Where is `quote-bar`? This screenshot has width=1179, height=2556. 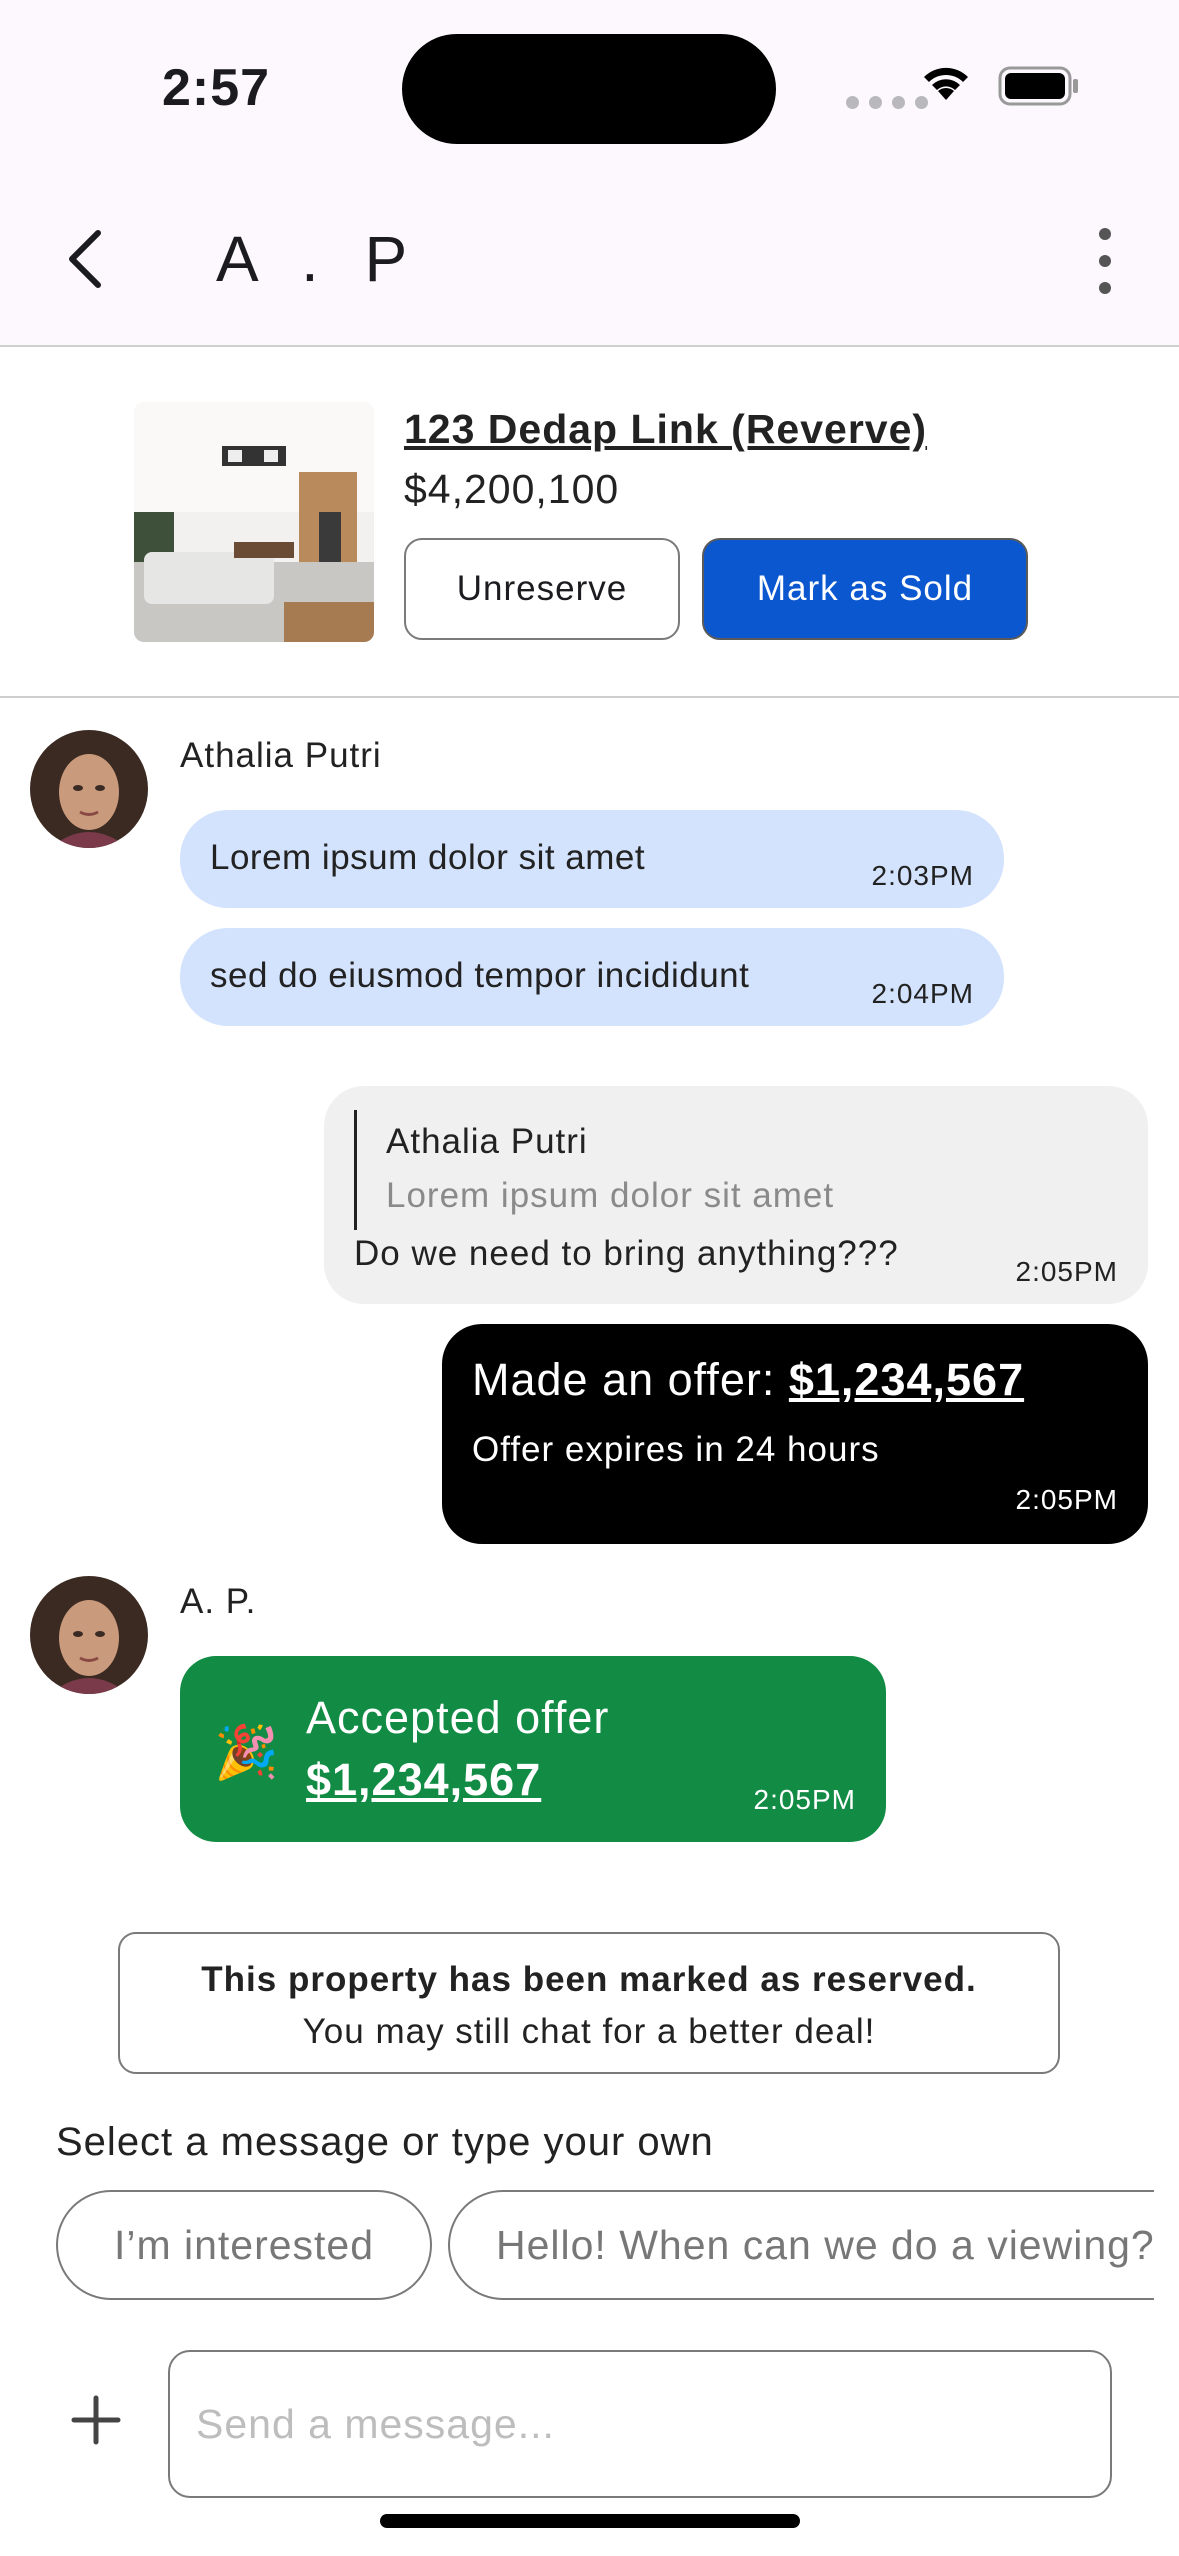 quote-bar is located at coordinates (355, 1170).